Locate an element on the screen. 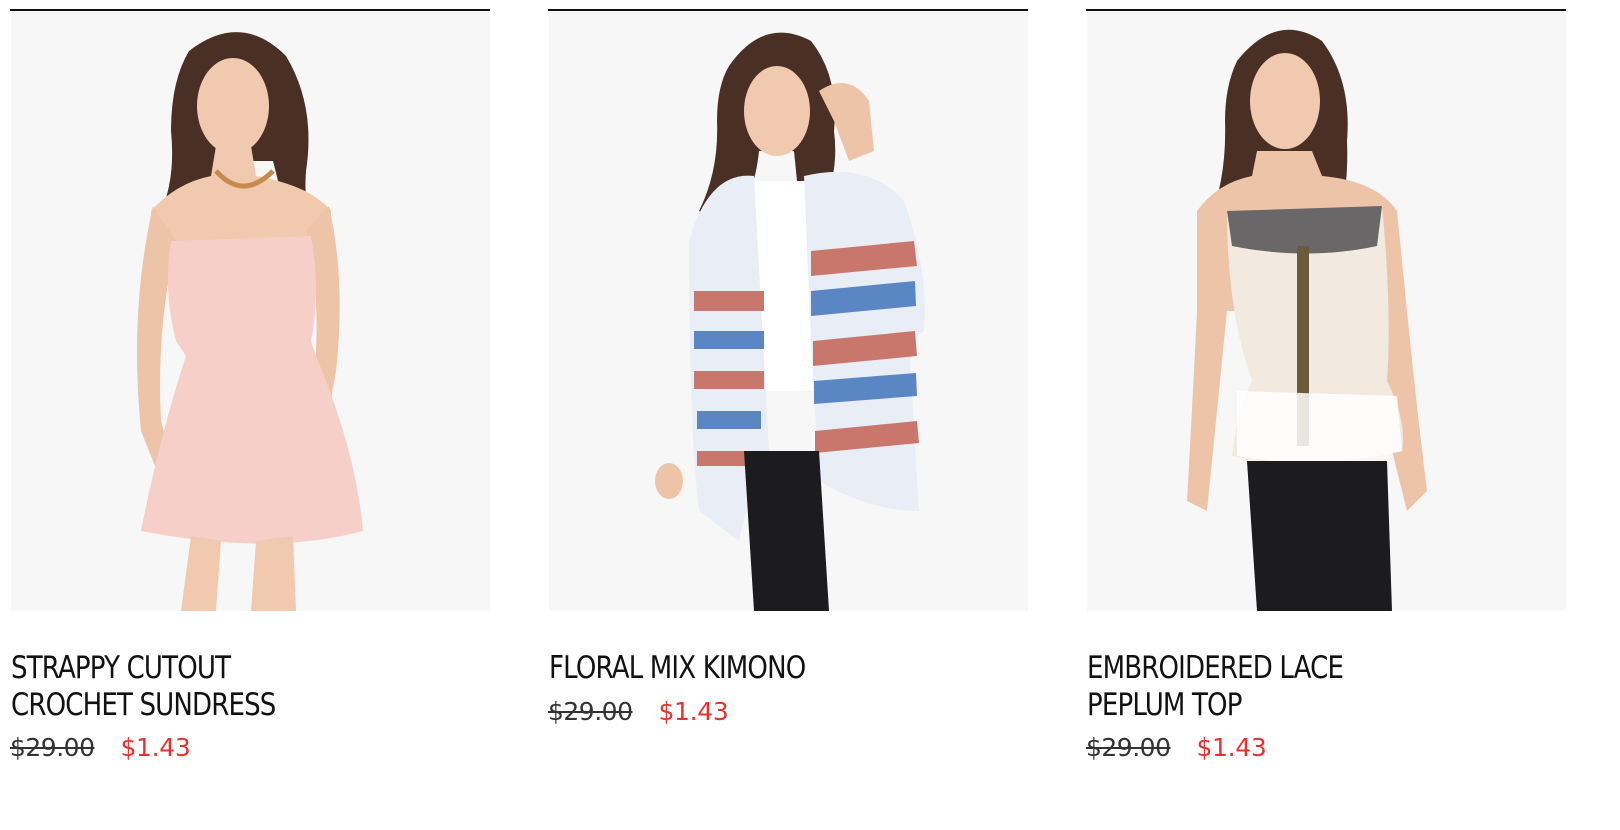 The width and height of the screenshot is (1620, 830). product-title-line: EMBROIDERED LACE is located at coordinates (1215, 668).